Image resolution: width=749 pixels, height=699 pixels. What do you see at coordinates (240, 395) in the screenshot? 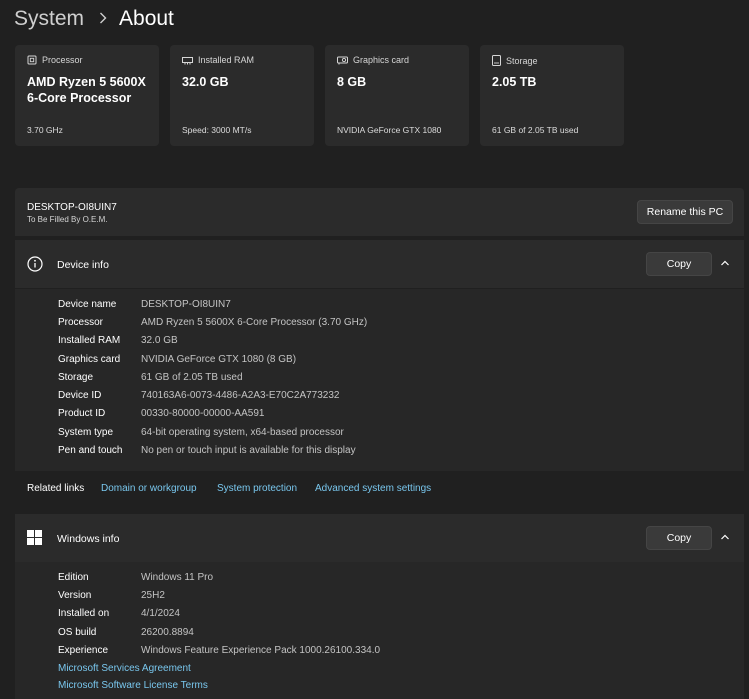
I see `row-value: 740163A6-0073-4486-A2A3-E70C2A773232` at bounding box center [240, 395].